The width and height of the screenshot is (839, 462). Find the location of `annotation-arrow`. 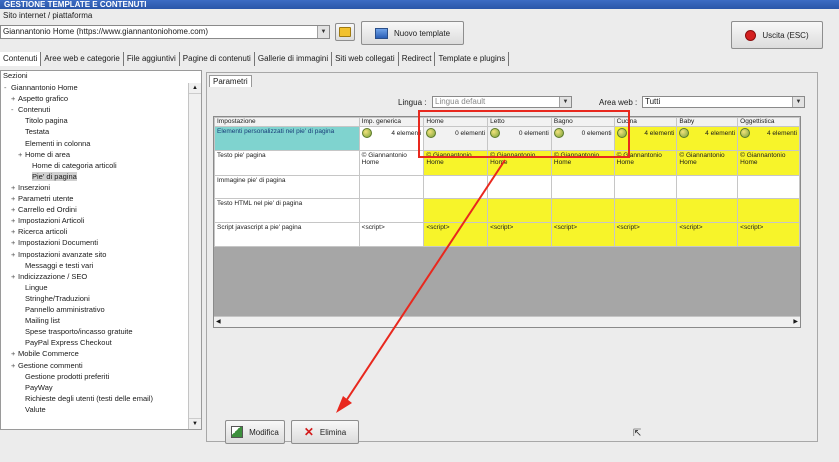

annotation-arrow is located at coordinates (421, 286).